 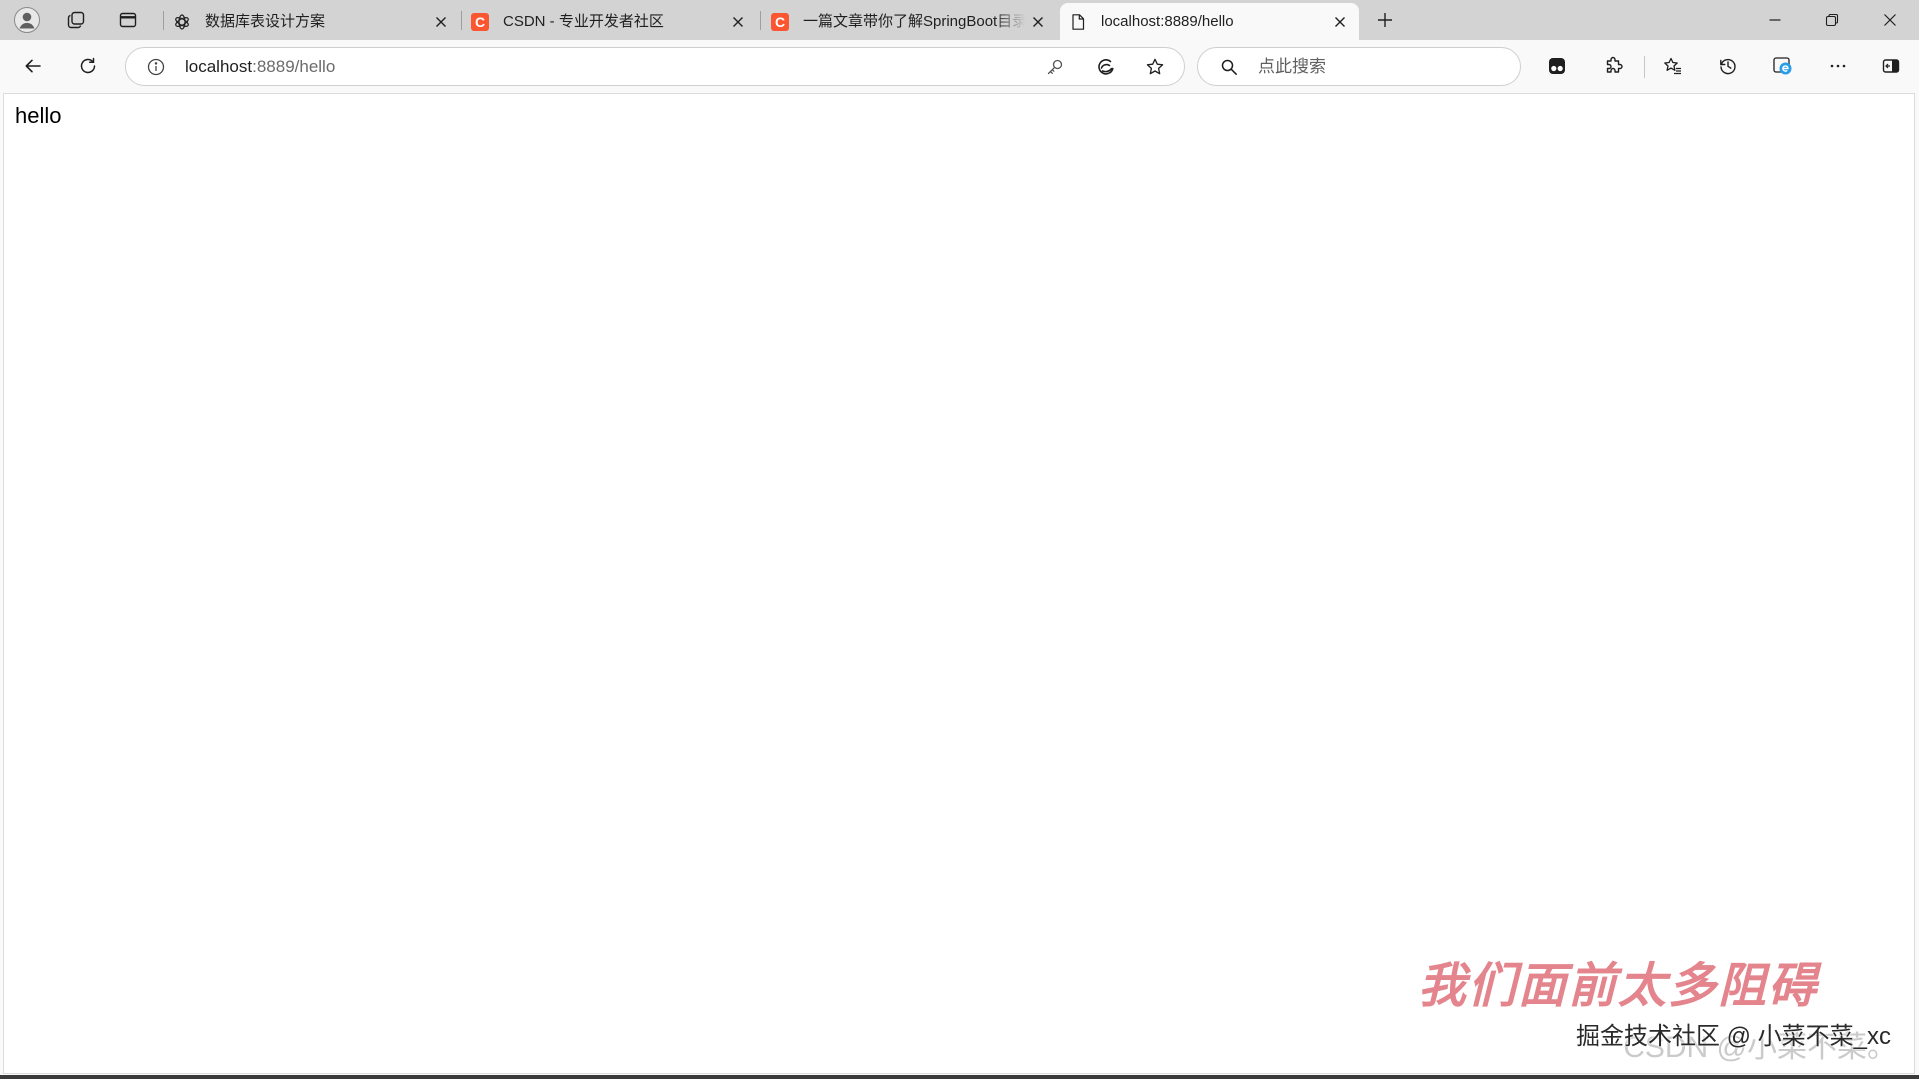 What do you see at coordinates (1733, 1036) in the screenshot?
I see `juejin-watermark: 掘金技术社区 @ 小菜不菜_xc` at bounding box center [1733, 1036].